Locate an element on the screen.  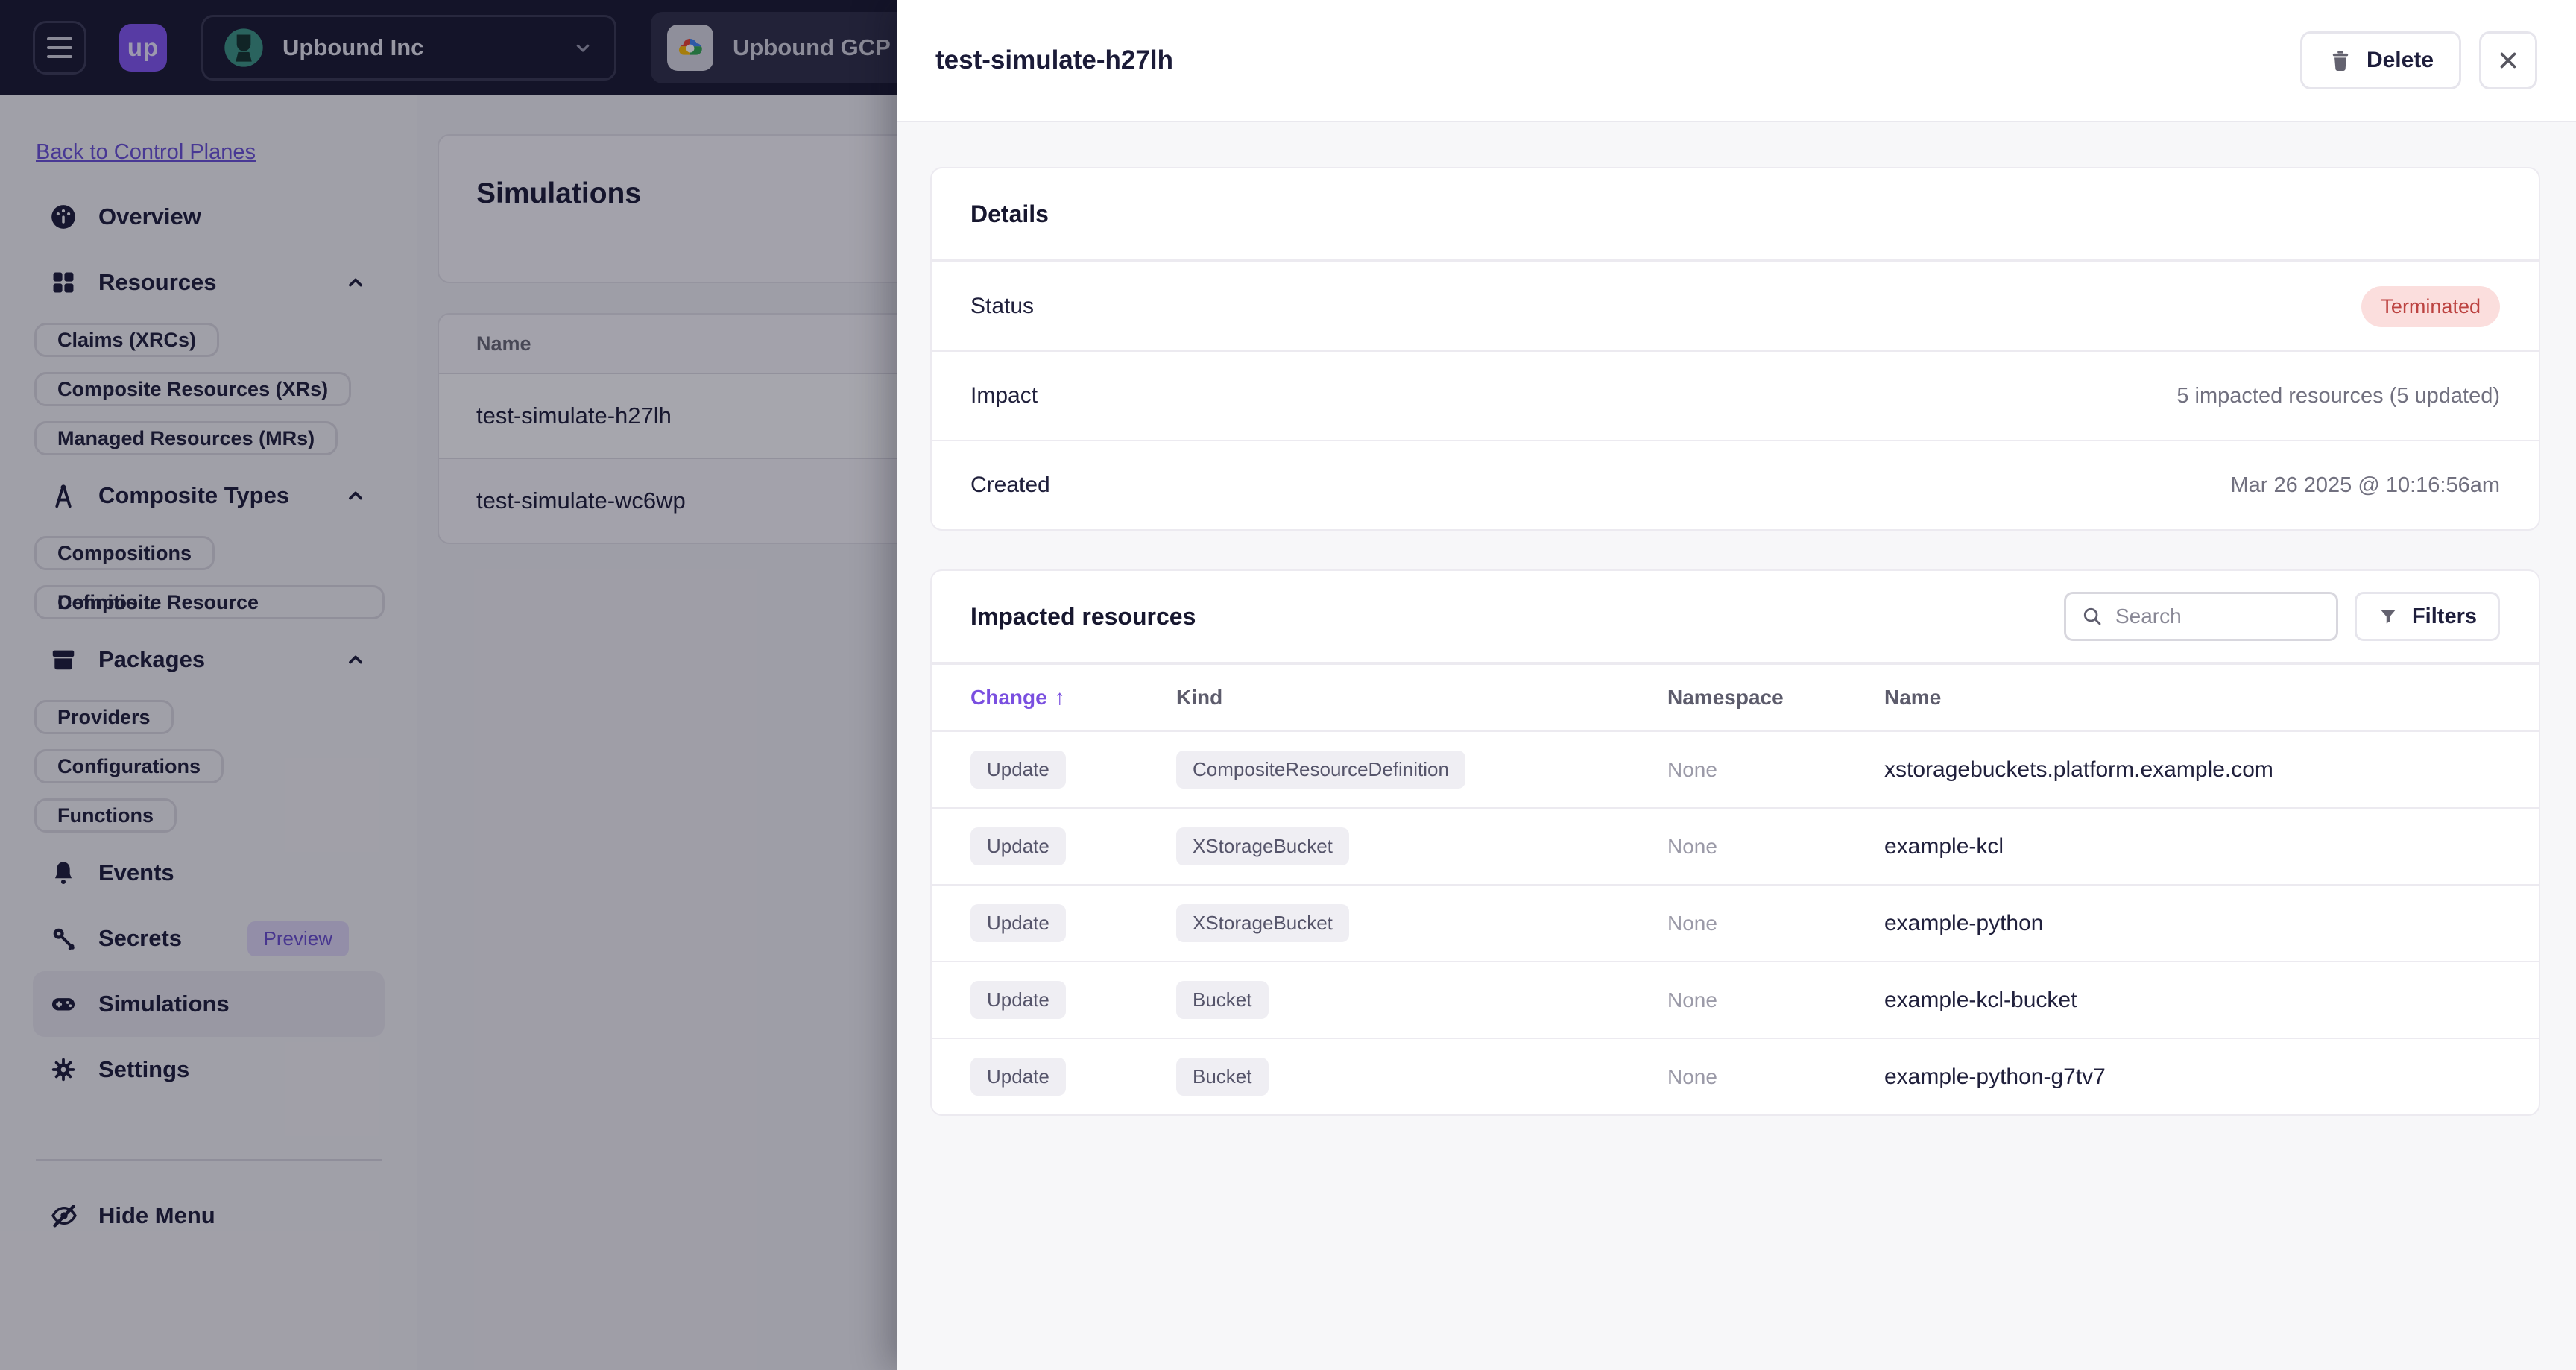
detail-label: Impact is located at coordinates (1004, 395).